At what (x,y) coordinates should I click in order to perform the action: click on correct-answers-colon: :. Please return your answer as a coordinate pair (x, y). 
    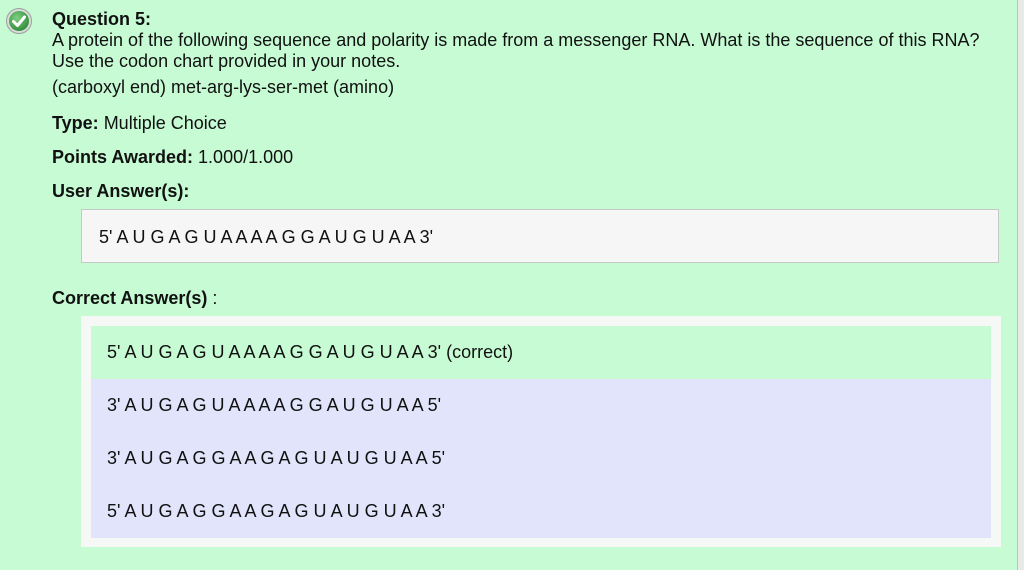
    Looking at the image, I should click on (215, 298).